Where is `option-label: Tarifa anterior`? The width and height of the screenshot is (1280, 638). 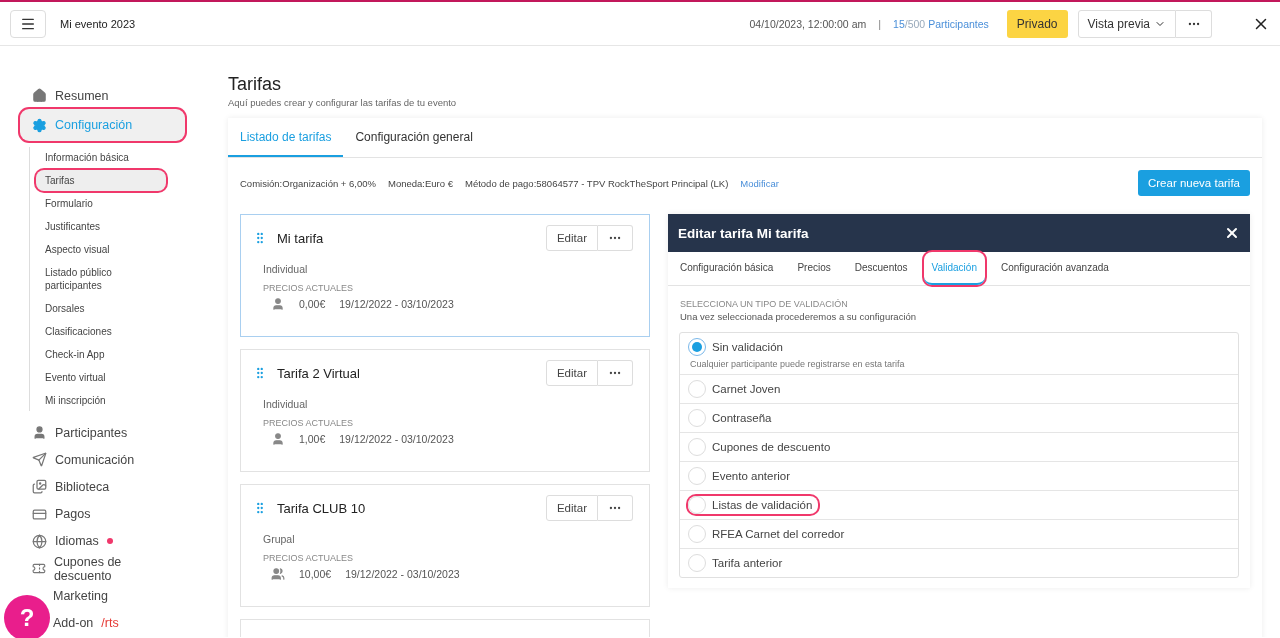
option-label: Tarifa anterior is located at coordinates (747, 563).